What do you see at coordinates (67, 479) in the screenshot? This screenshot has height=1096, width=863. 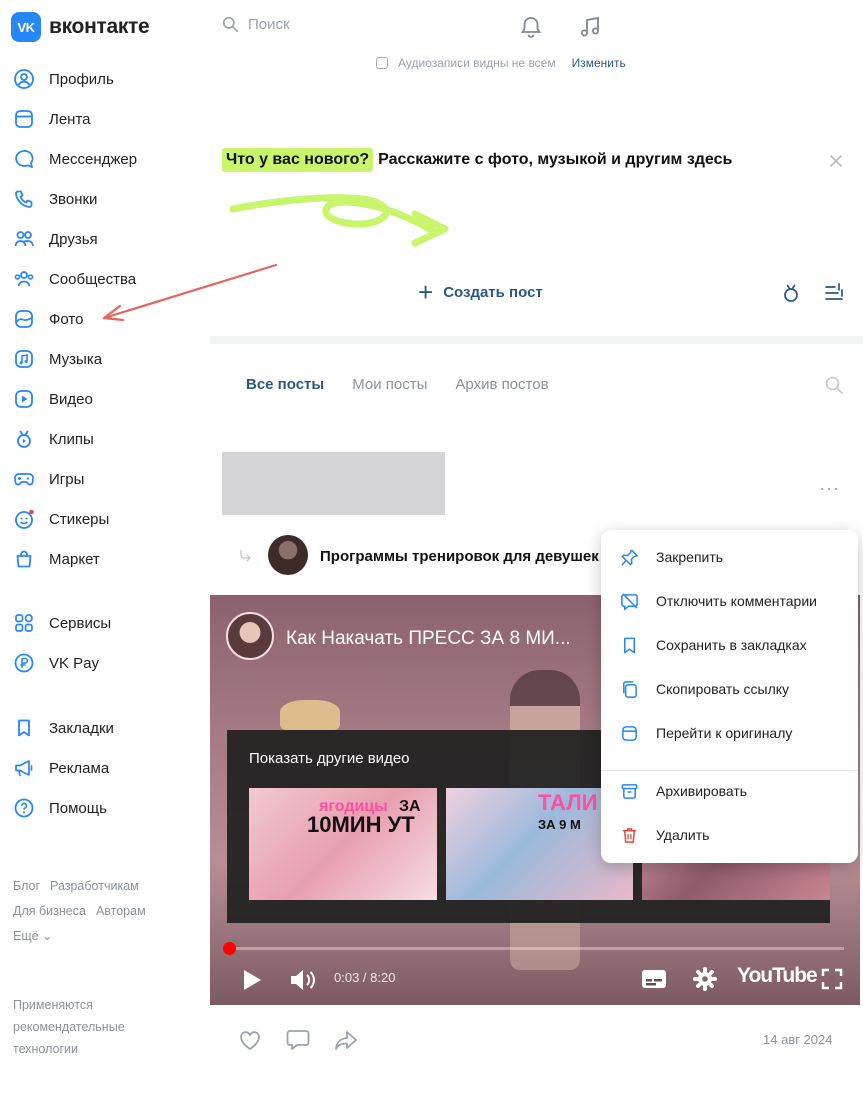 I see `sidebar-item-label: Игры` at bounding box center [67, 479].